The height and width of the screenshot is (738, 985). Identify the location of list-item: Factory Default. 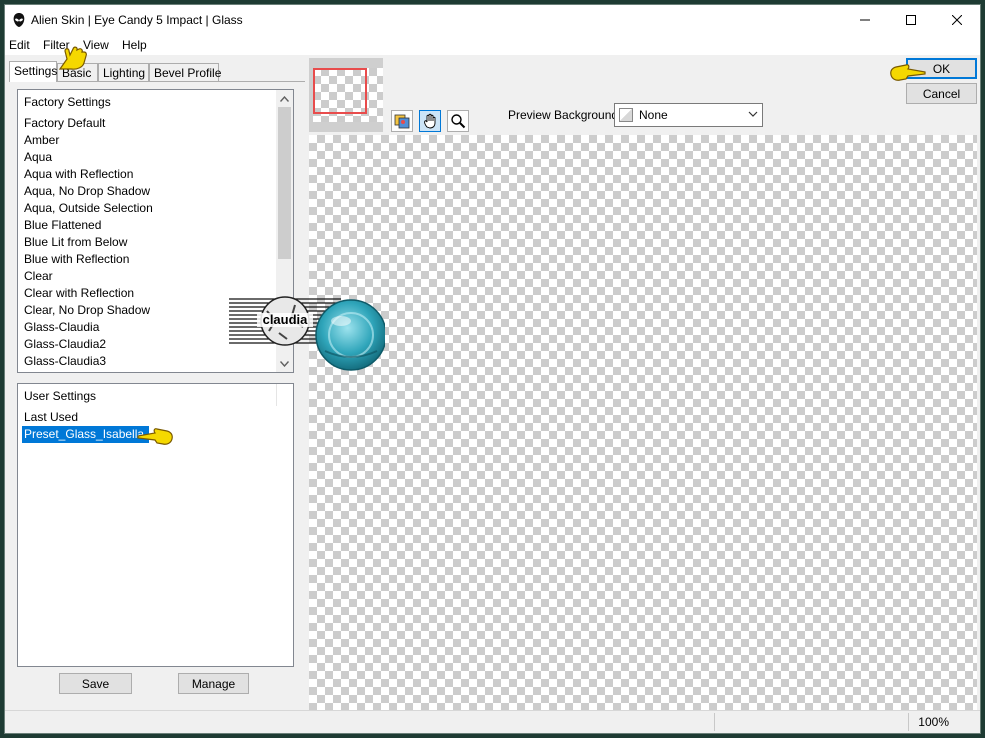
(64, 123).